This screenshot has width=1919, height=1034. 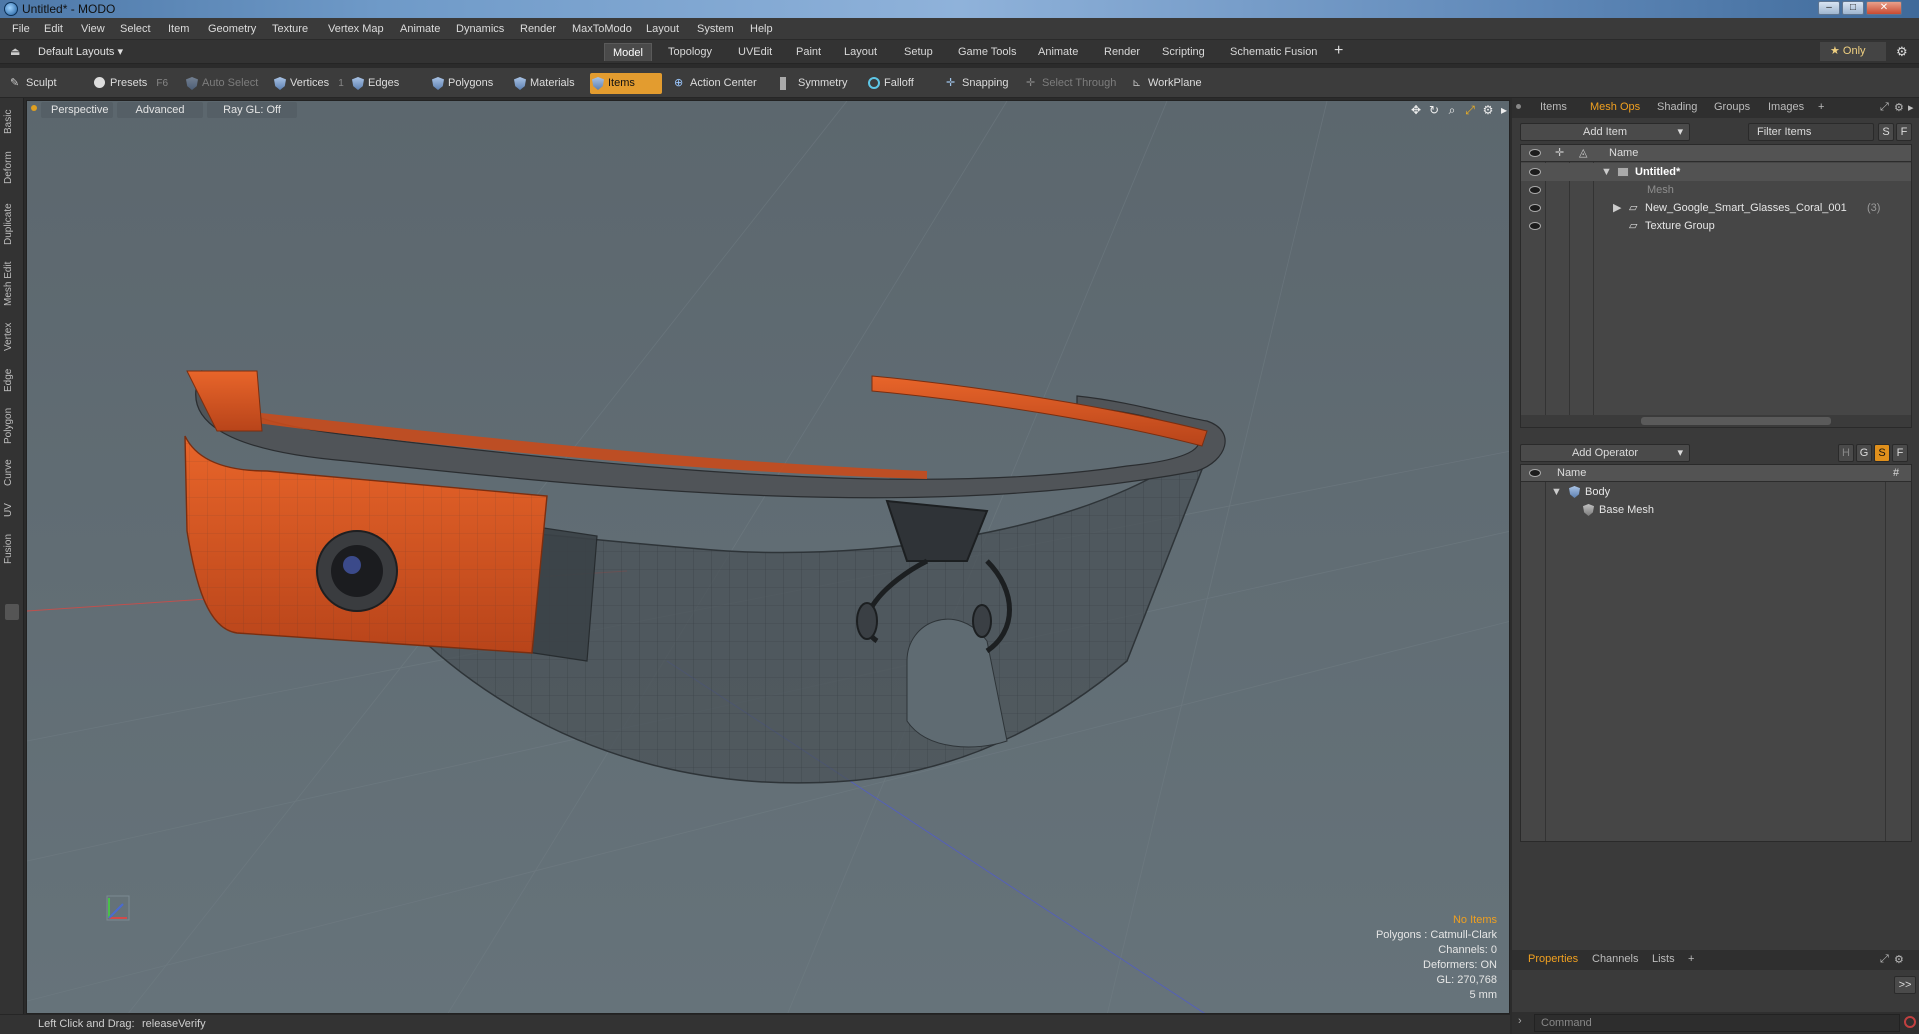 What do you see at coordinates (1811, 132) in the screenshot?
I see `filter-items-input: Filter Items` at bounding box center [1811, 132].